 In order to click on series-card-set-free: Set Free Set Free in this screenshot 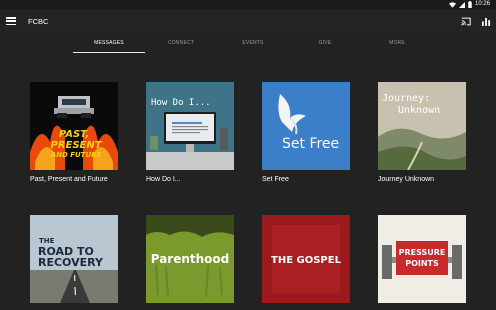, I will do `click(306, 132)`.